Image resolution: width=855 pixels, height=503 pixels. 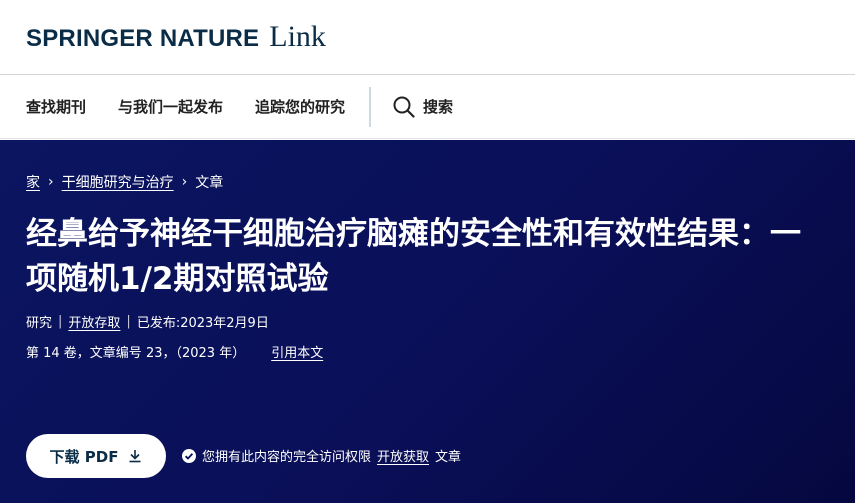 What do you see at coordinates (189, 455) in the screenshot?
I see `check-circle-icon` at bounding box center [189, 455].